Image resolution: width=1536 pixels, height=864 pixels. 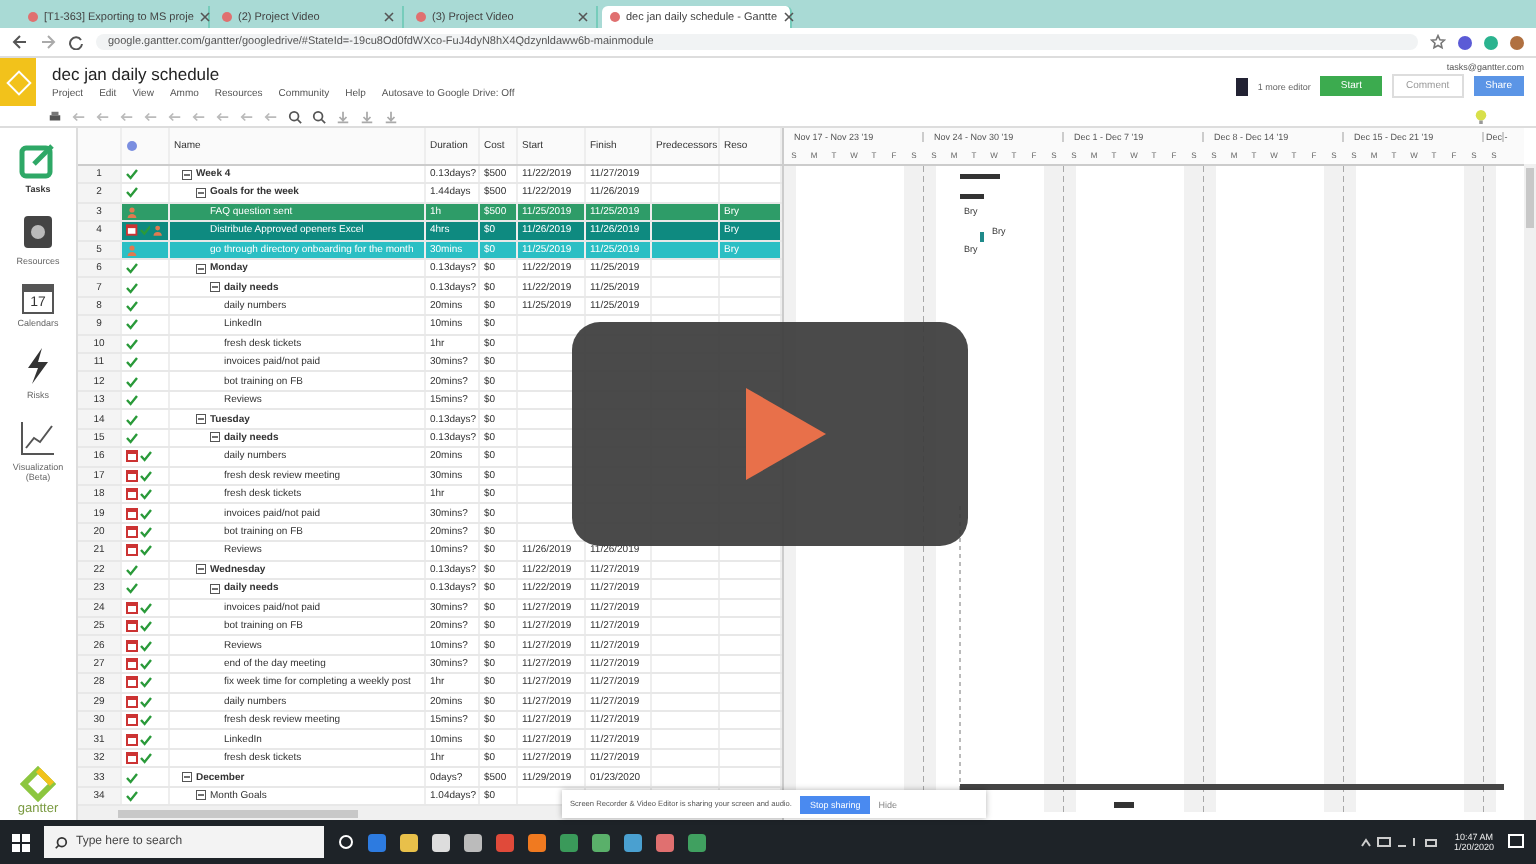 I want to click on windows-start-icon, so click(x=21, y=842).